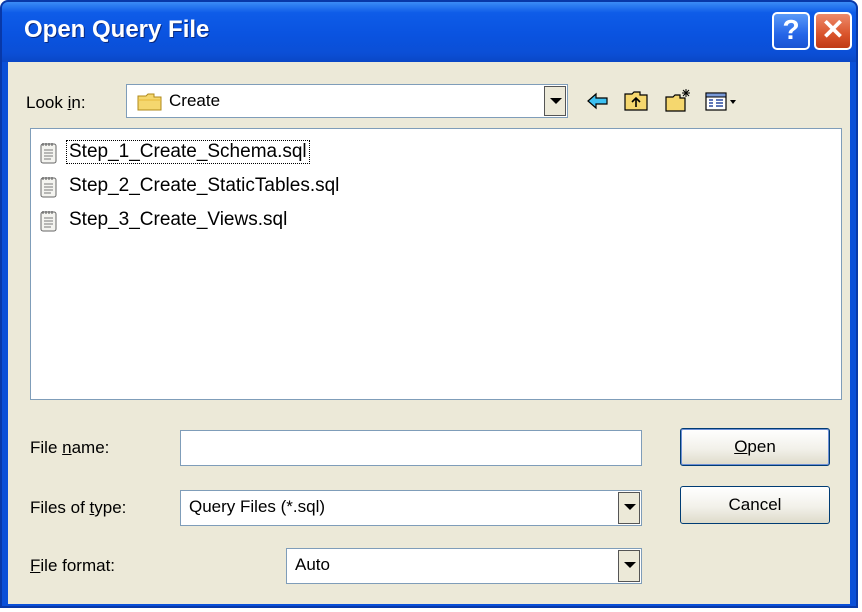 Image resolution: width=862 pixels, height=612 pixels. I want to click on file-name: Step_2_Create_StaticTables.sql, so click(204, 185).